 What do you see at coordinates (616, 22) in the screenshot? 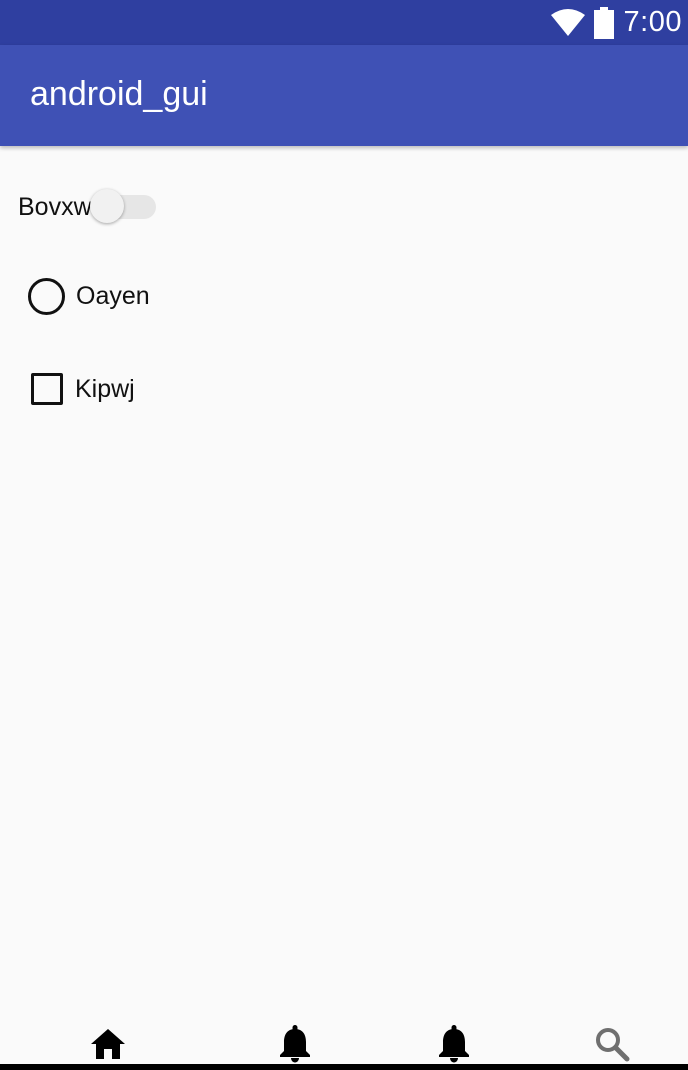
I see `status-icons: 7:00` at bounding box center [616, 22].